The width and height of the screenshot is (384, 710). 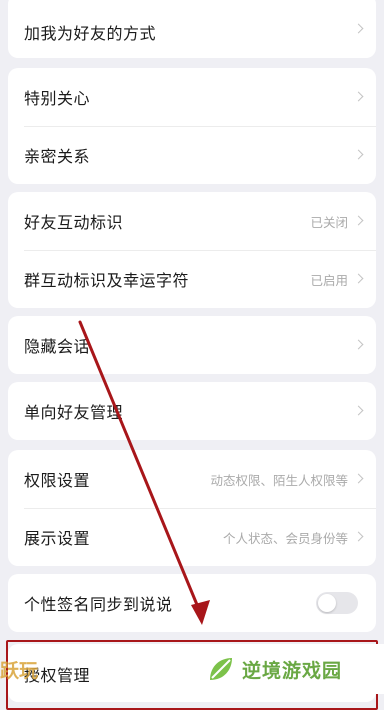 I want to click on watermark-left-text: 跃玩, so click(x=19, y=671).